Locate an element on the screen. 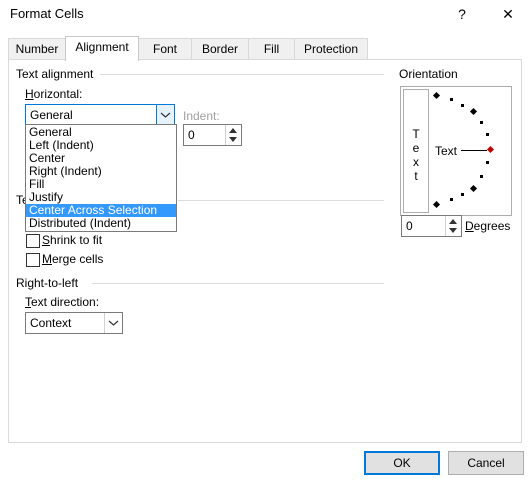  right-to-left-heading: Right-to-left is located at coordinates (47, 283).